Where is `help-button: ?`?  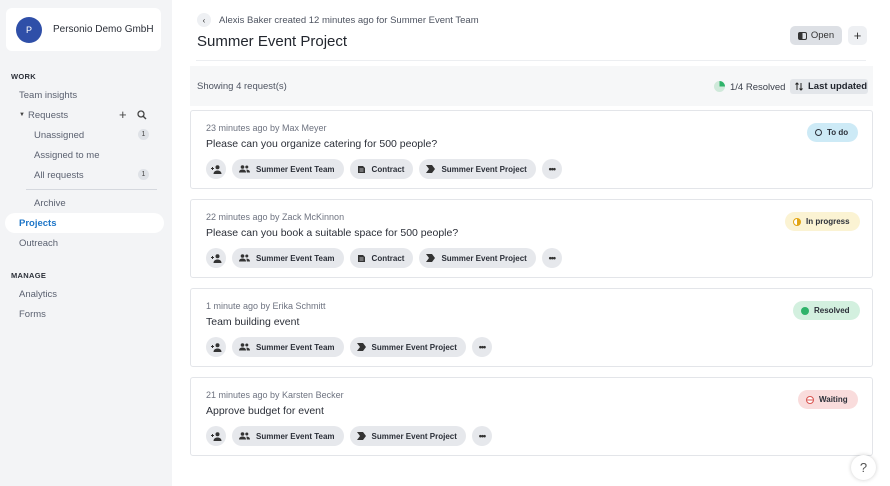 help-button: ? is located at coordinates (863, 467).